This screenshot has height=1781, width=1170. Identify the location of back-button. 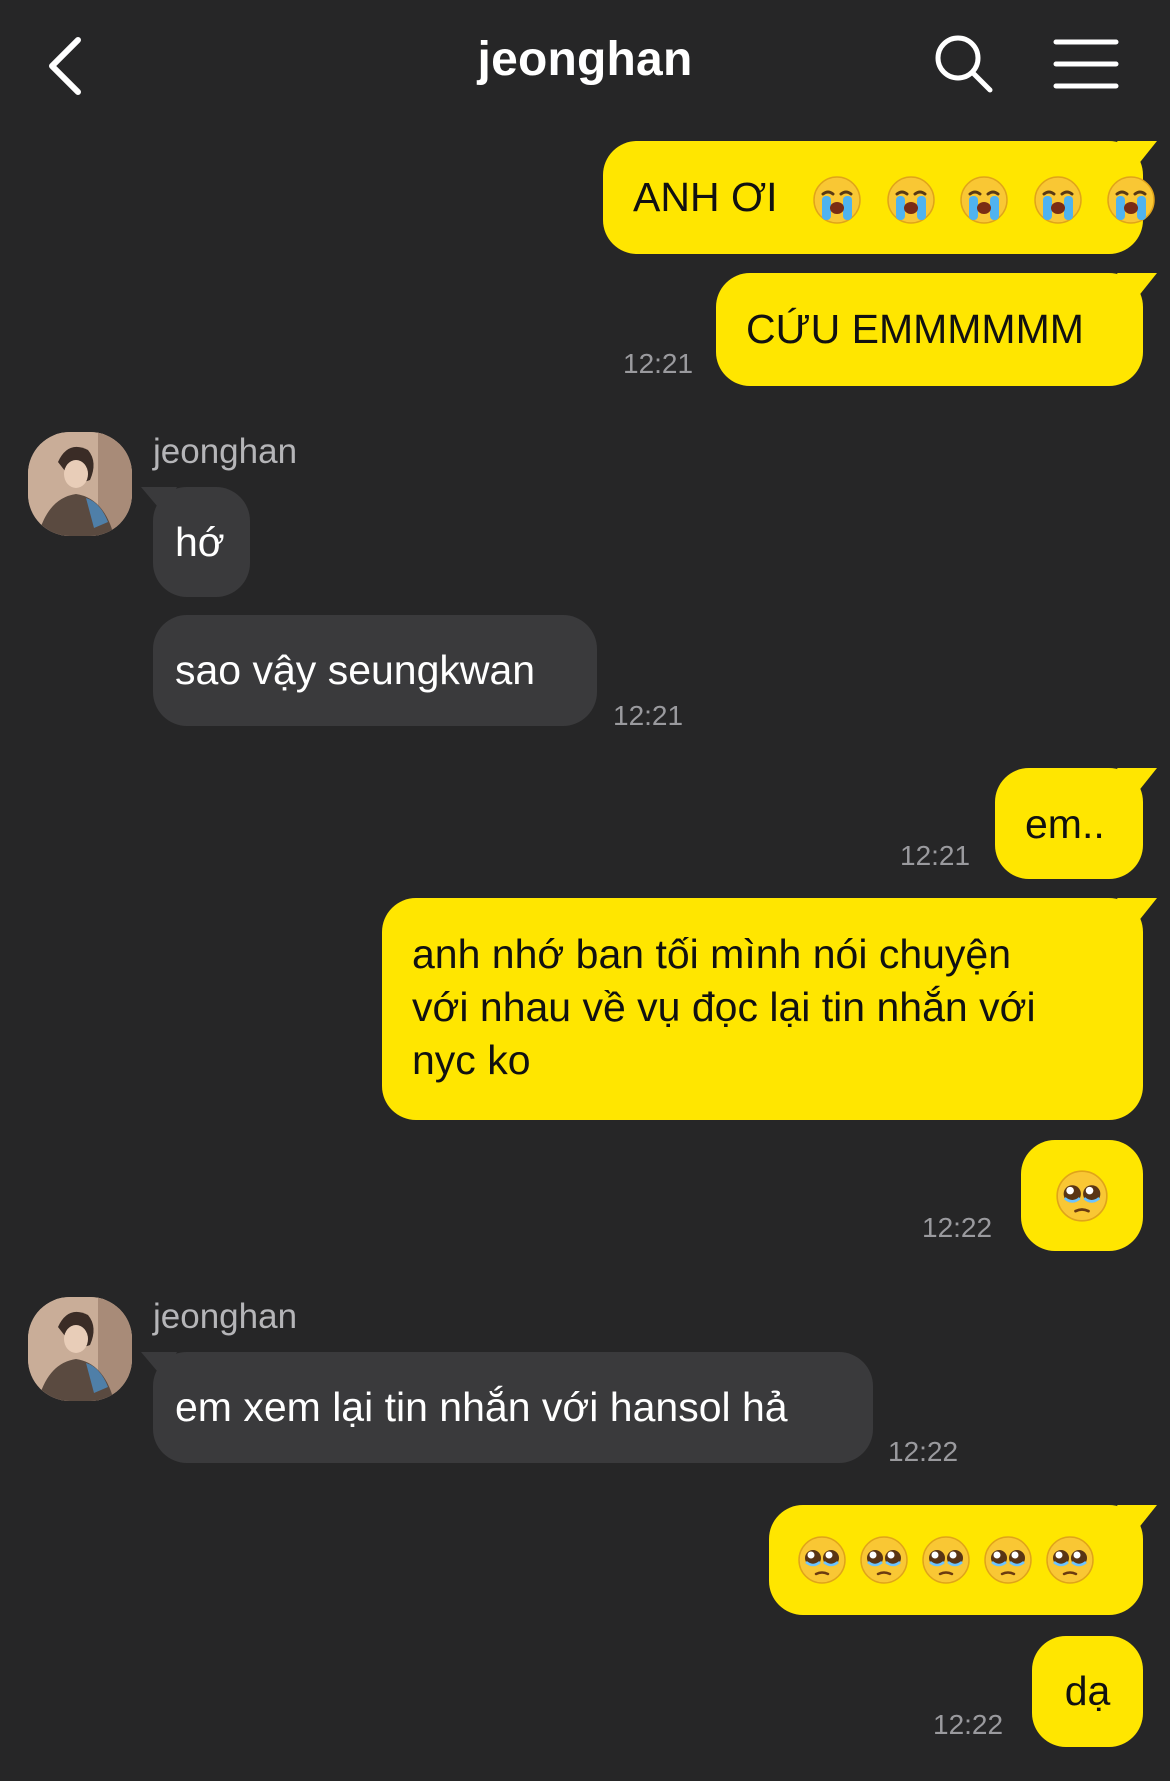
(69, 67).